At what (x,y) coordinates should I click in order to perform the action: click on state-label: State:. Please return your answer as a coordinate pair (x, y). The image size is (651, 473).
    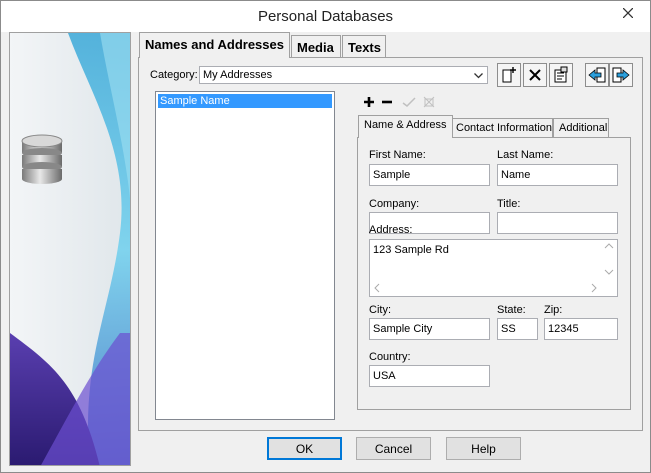
    Looking at the image, I should click on (511, 310).